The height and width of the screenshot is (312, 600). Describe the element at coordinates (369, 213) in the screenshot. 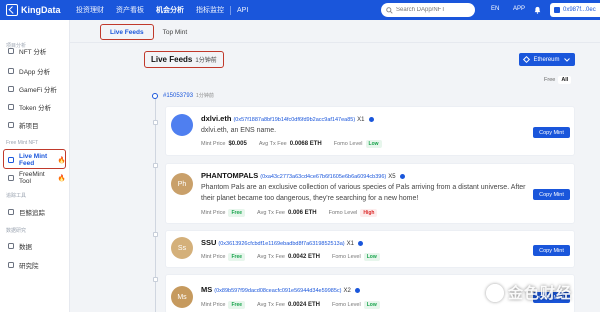

I see `fomo-badge: High` at that location.